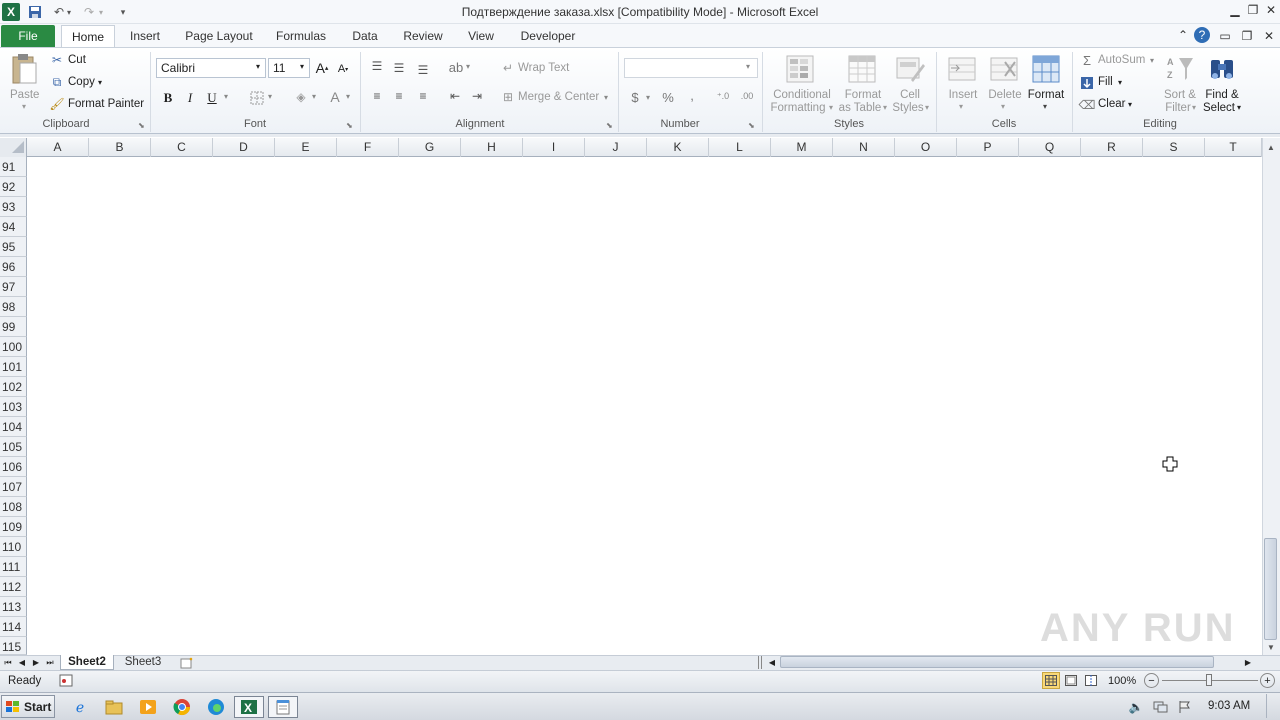 This screenshot has height=720, width=1280. I want to click on tab-file: File, so click(28, 36).